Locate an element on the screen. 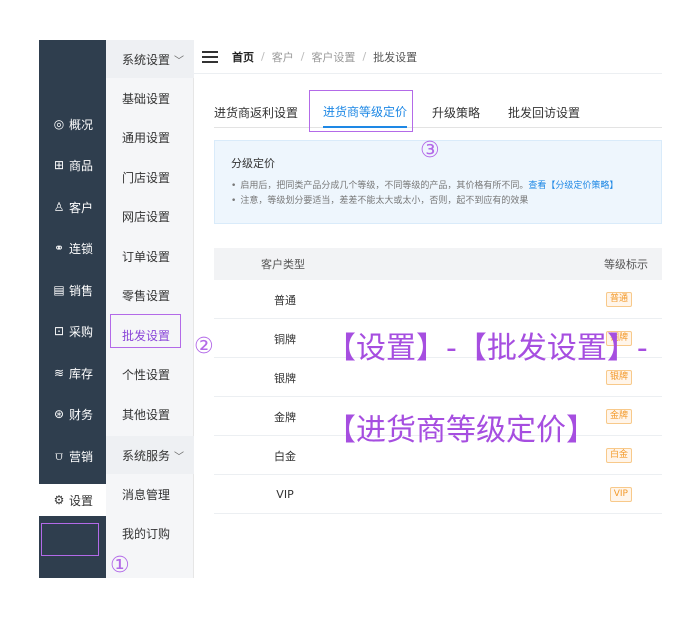 This screenshot has height=617, width=700. nav-item-customers: ♙ 客户 is located at coordinates (72, 207).